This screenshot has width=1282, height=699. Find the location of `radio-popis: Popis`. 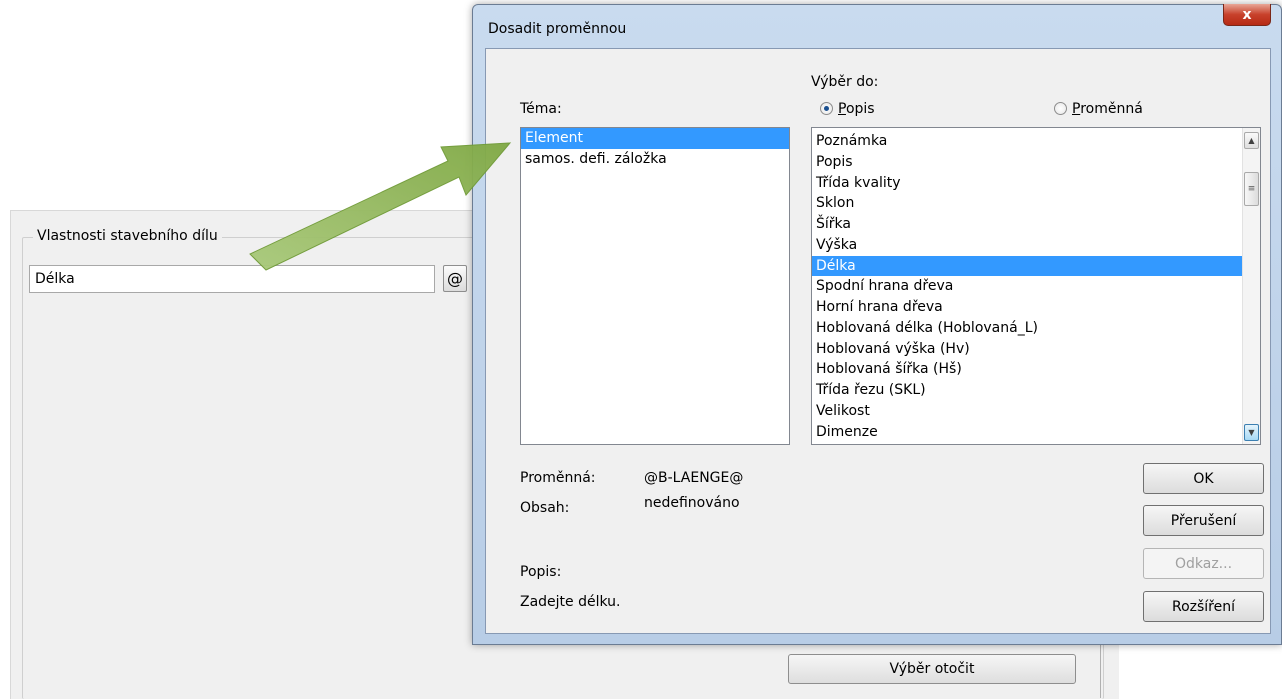

radio-popis: Popis is located at coordinates (847, 109).